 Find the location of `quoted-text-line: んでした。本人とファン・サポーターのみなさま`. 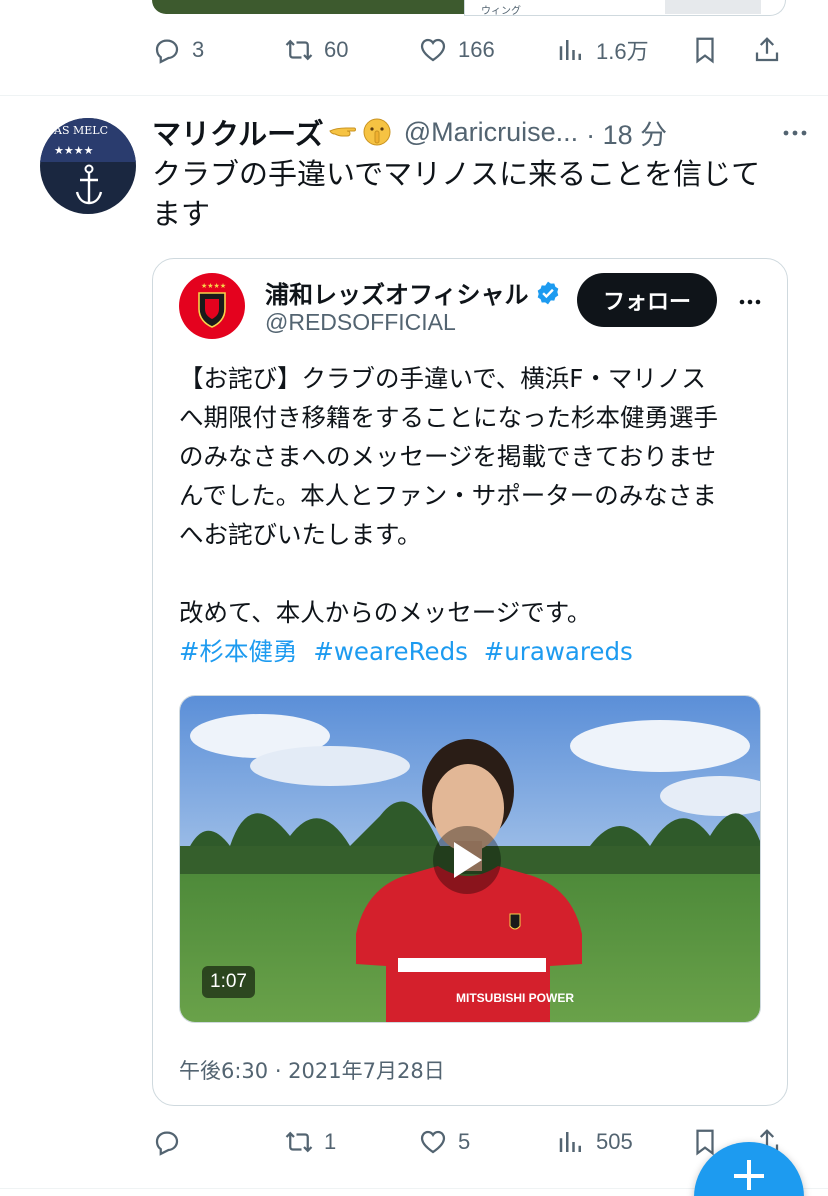

quoted-text-line: んでした。本人とファン・サポーターのみなさま is located at coordinates (448, 495).